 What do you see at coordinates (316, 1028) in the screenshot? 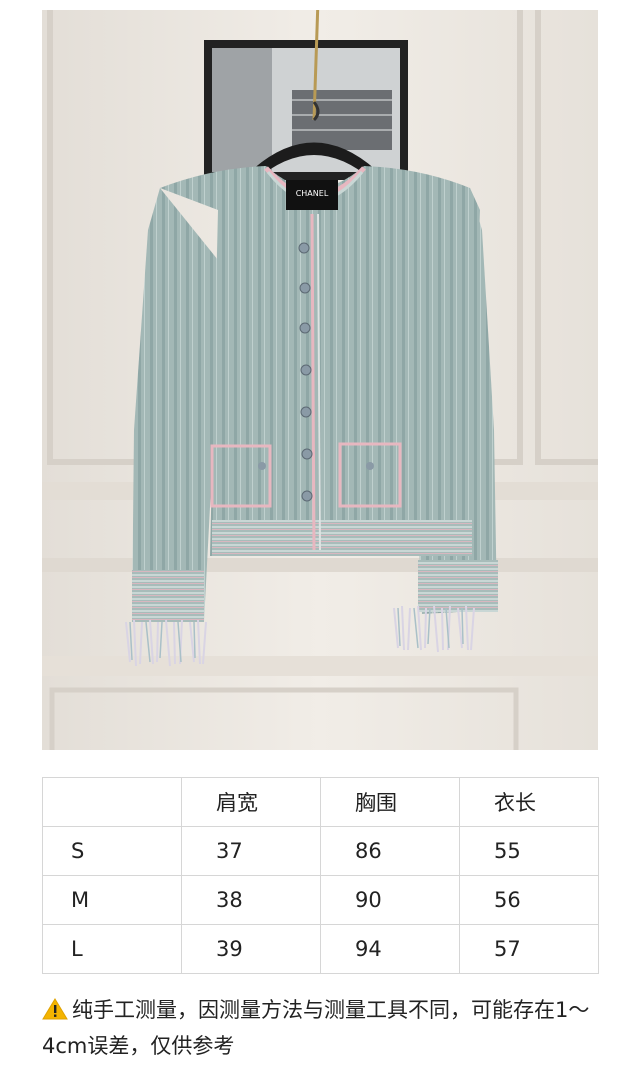
I see `note-text: 纯手工测量，因测量方法与测量工具不同，可能存在1～4cm误差，仅供参考` at bounding box center [316, 1028].